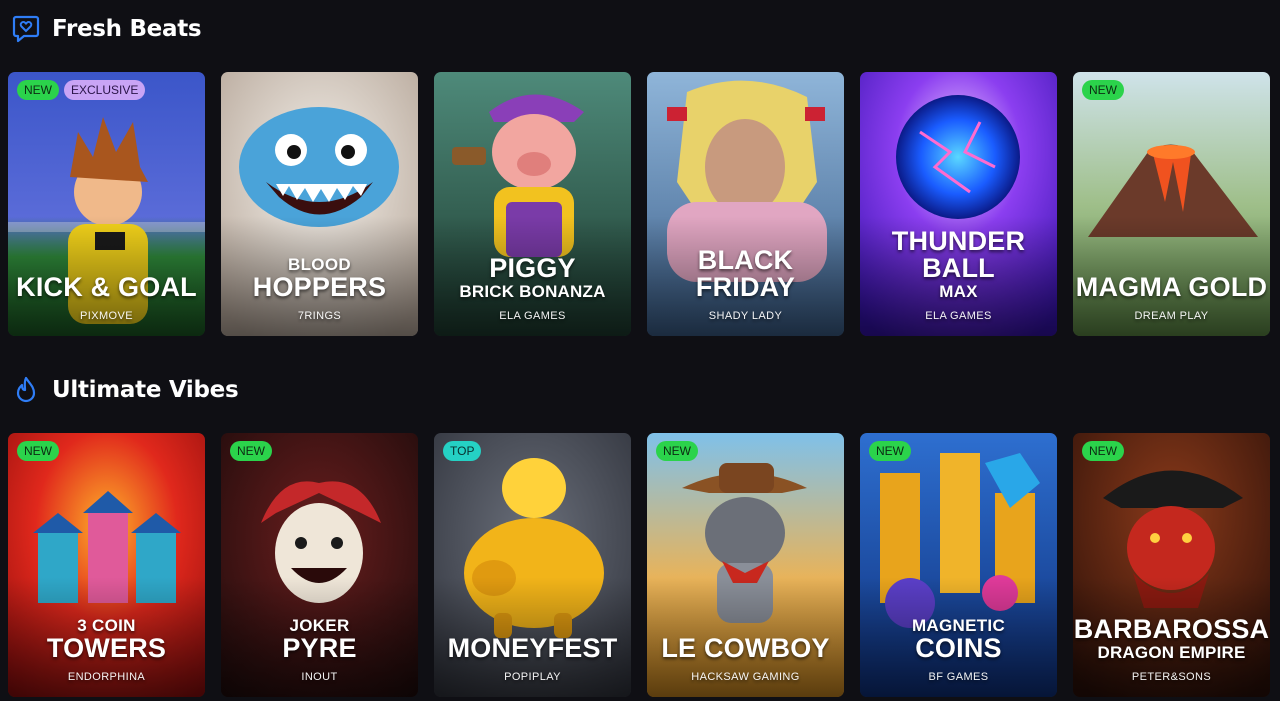 This screenshot has height=701, width=1280. What do you see at coordinates (319, 287) in the screenshot?
I see `game-title: HOPPERS` at bounding box center [319, 287].